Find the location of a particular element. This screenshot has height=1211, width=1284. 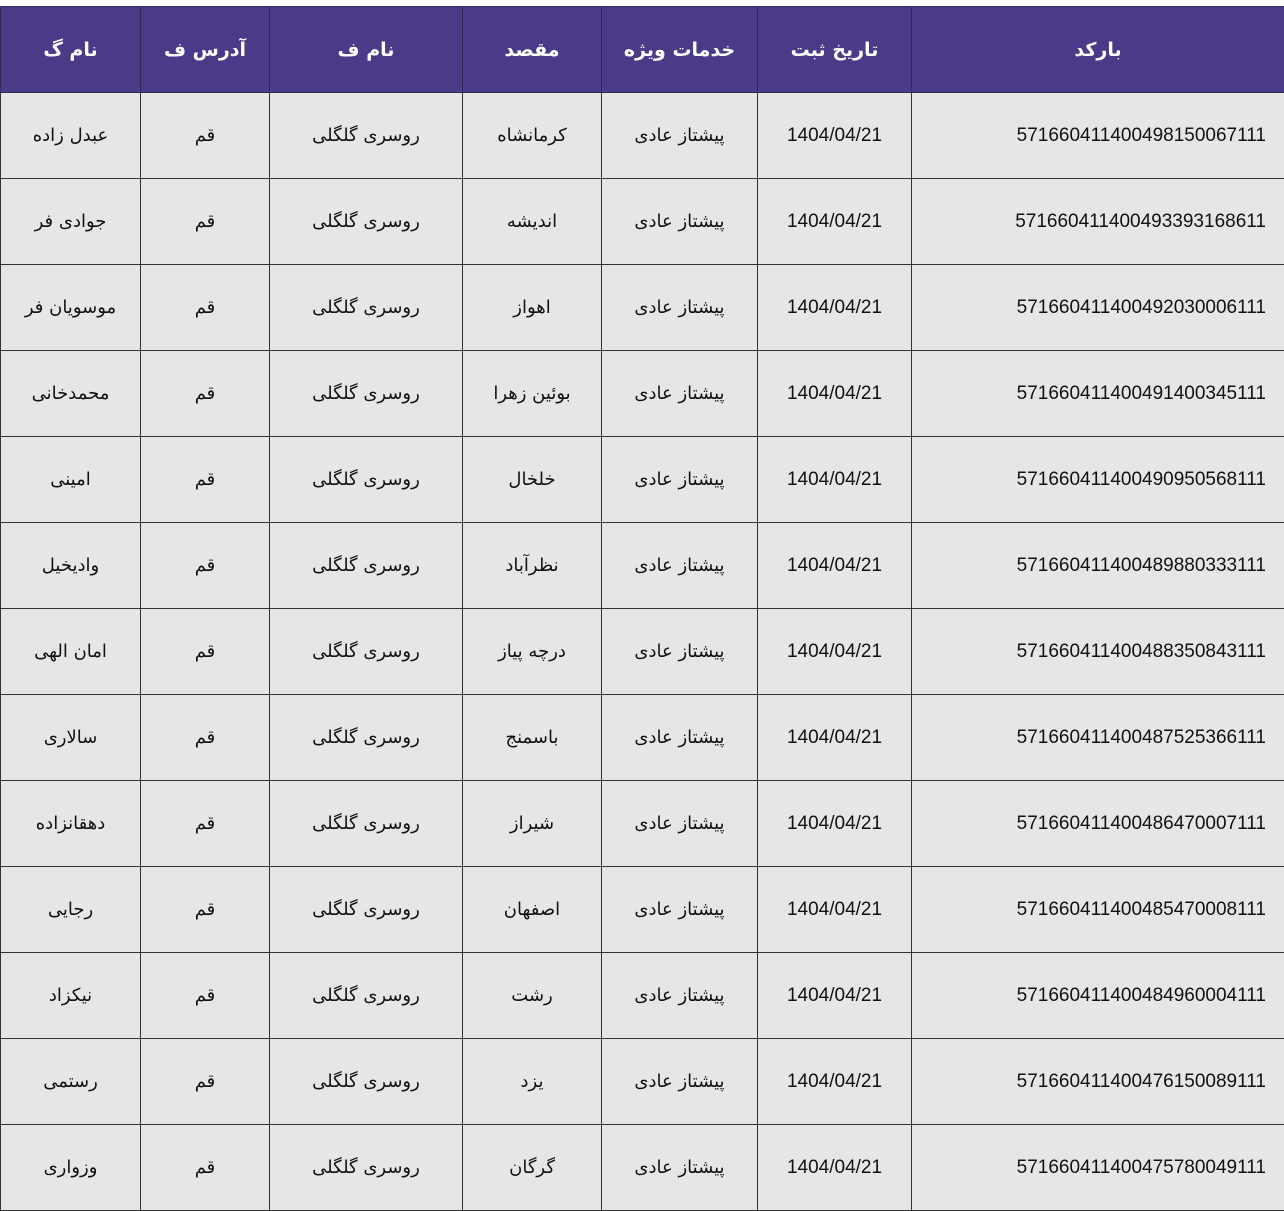

cell-barcode: 571660411400488350843111 is located at coordinates (1098, 652).